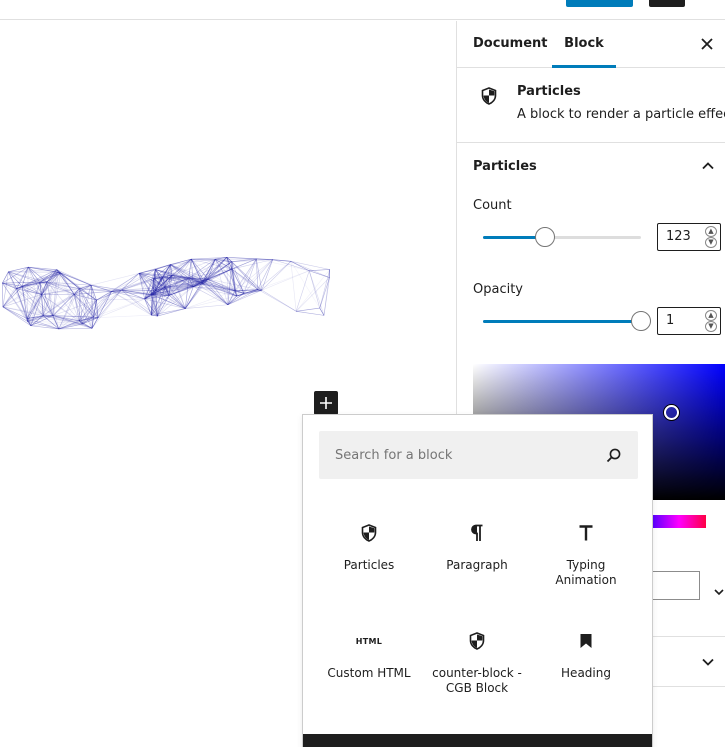 The image size is (725, 747). Describe the element at coordinates (362, 10) in the screenshot. I see `top-toolbar` at that location.